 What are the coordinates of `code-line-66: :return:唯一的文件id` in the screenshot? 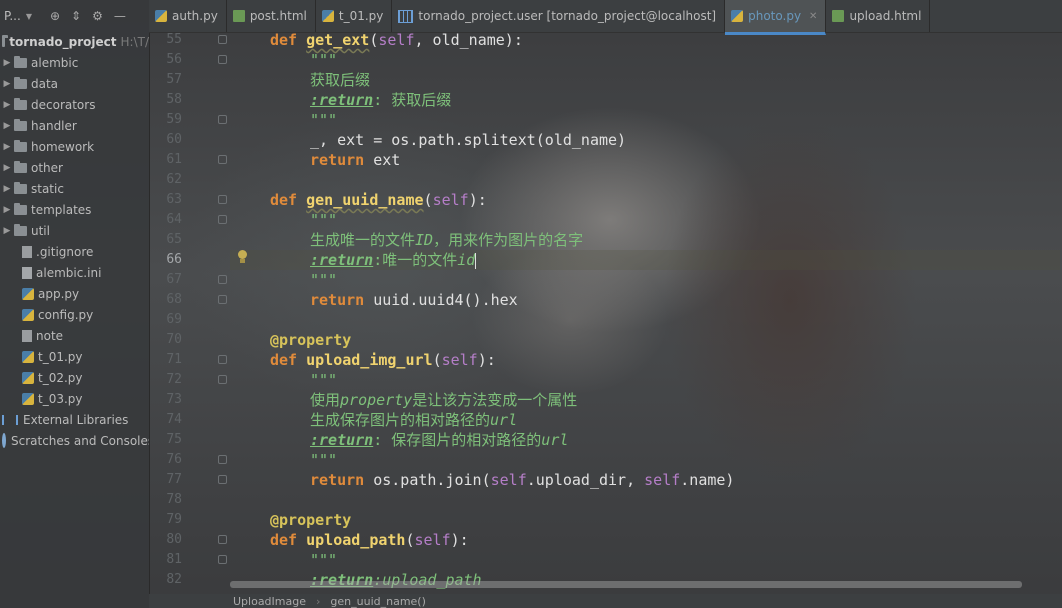 It's located at (393, 260).